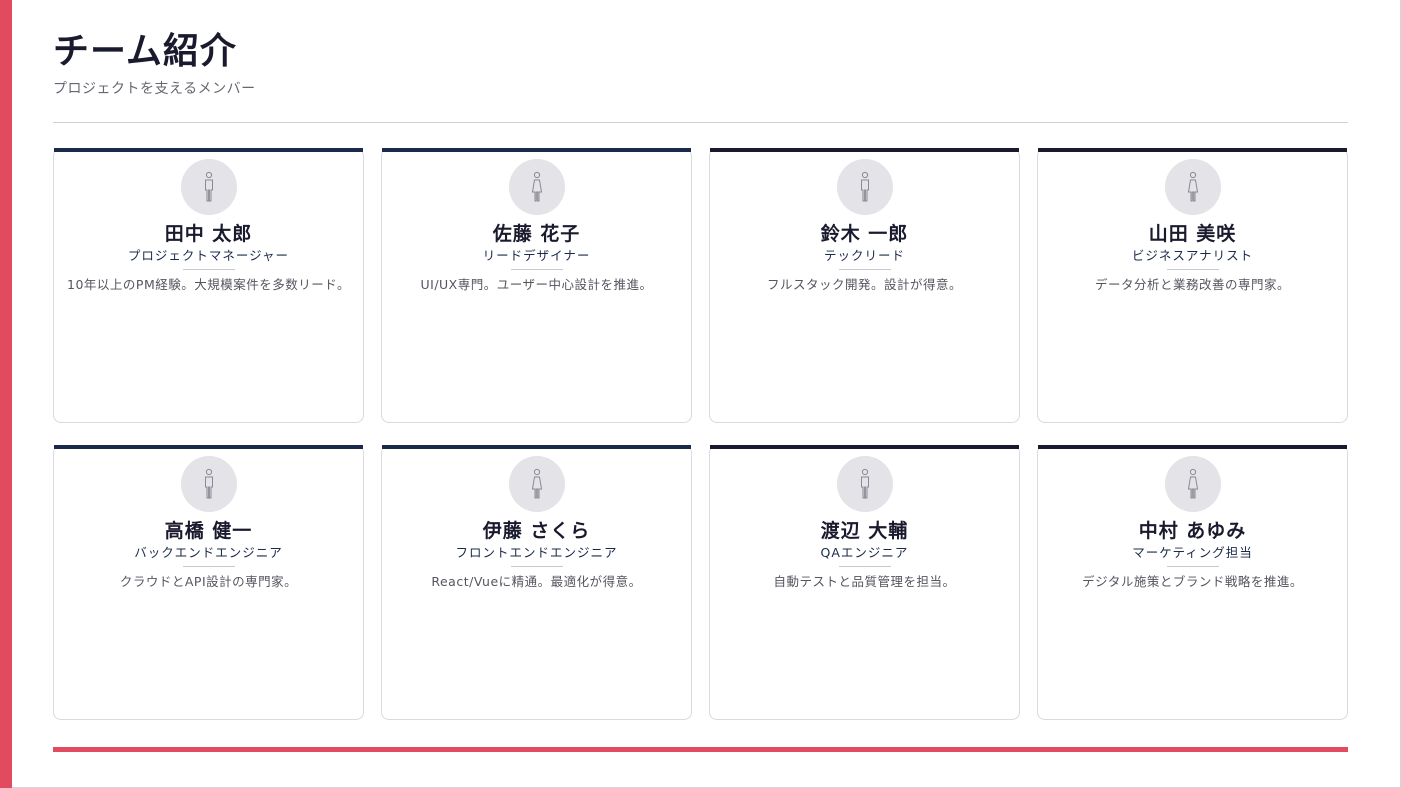 The width and height of the screenshot is (1401, 788). I want to click on member-description: UI/UX専門。ユーザー中心設計を推進。, so click(536, 284).